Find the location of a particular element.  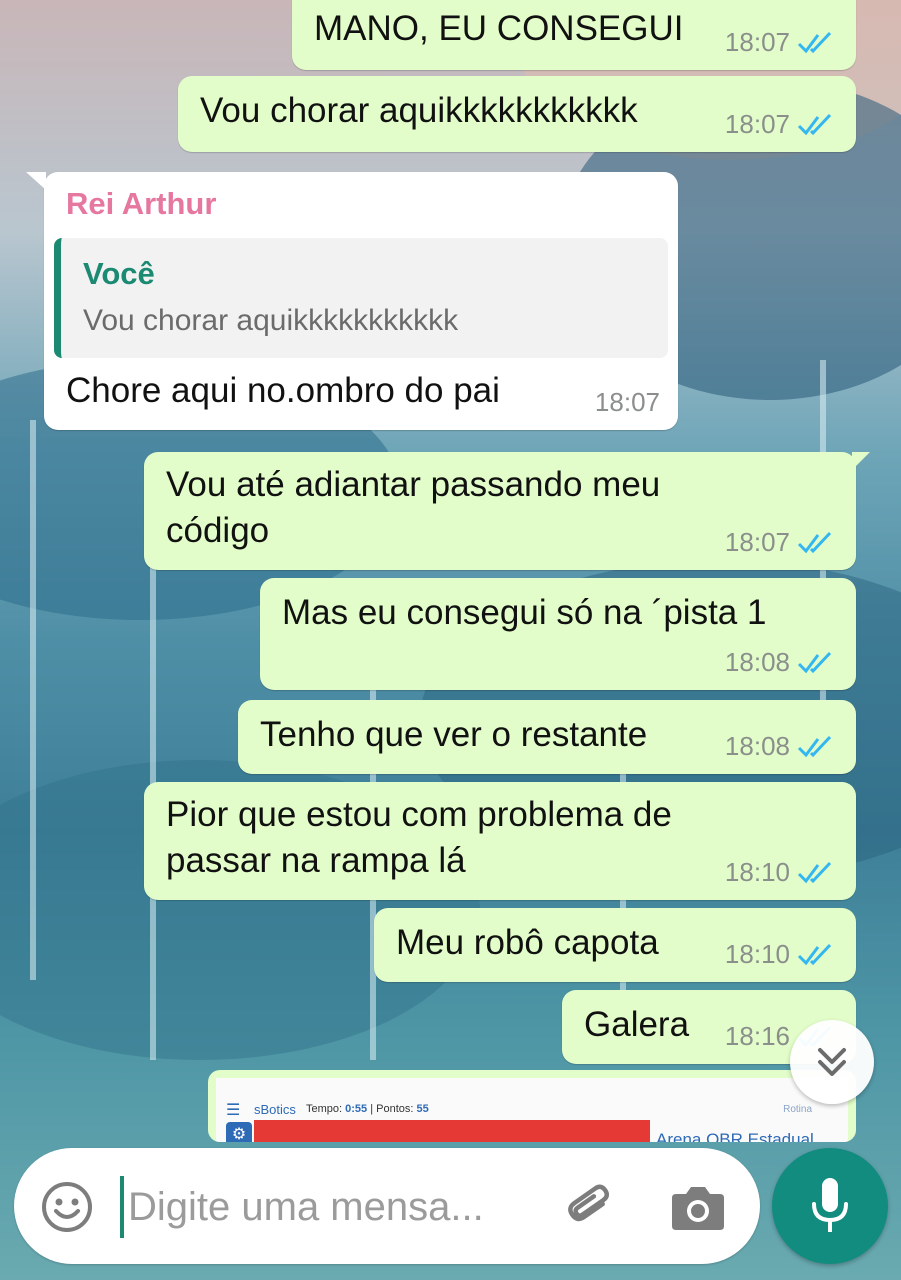

preview-app-name: sBotics is located at coordinates (275, 1109).